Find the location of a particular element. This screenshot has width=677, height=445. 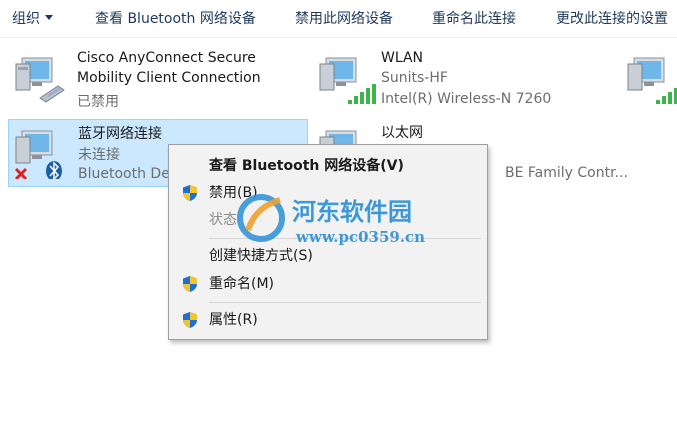

connection-name: 以太网 is located at coordinates (402, 133).